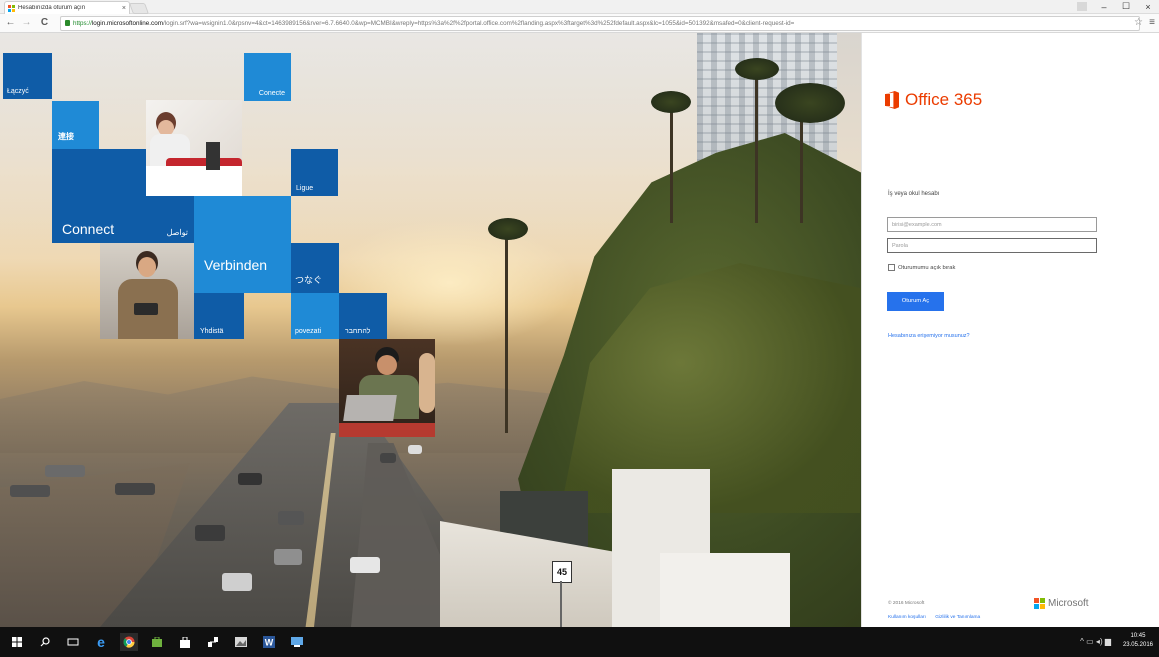 The width and height of the screenshot is (1159, 657). I want to click on browser-menu-icon: ≡, so click(1152, 22).